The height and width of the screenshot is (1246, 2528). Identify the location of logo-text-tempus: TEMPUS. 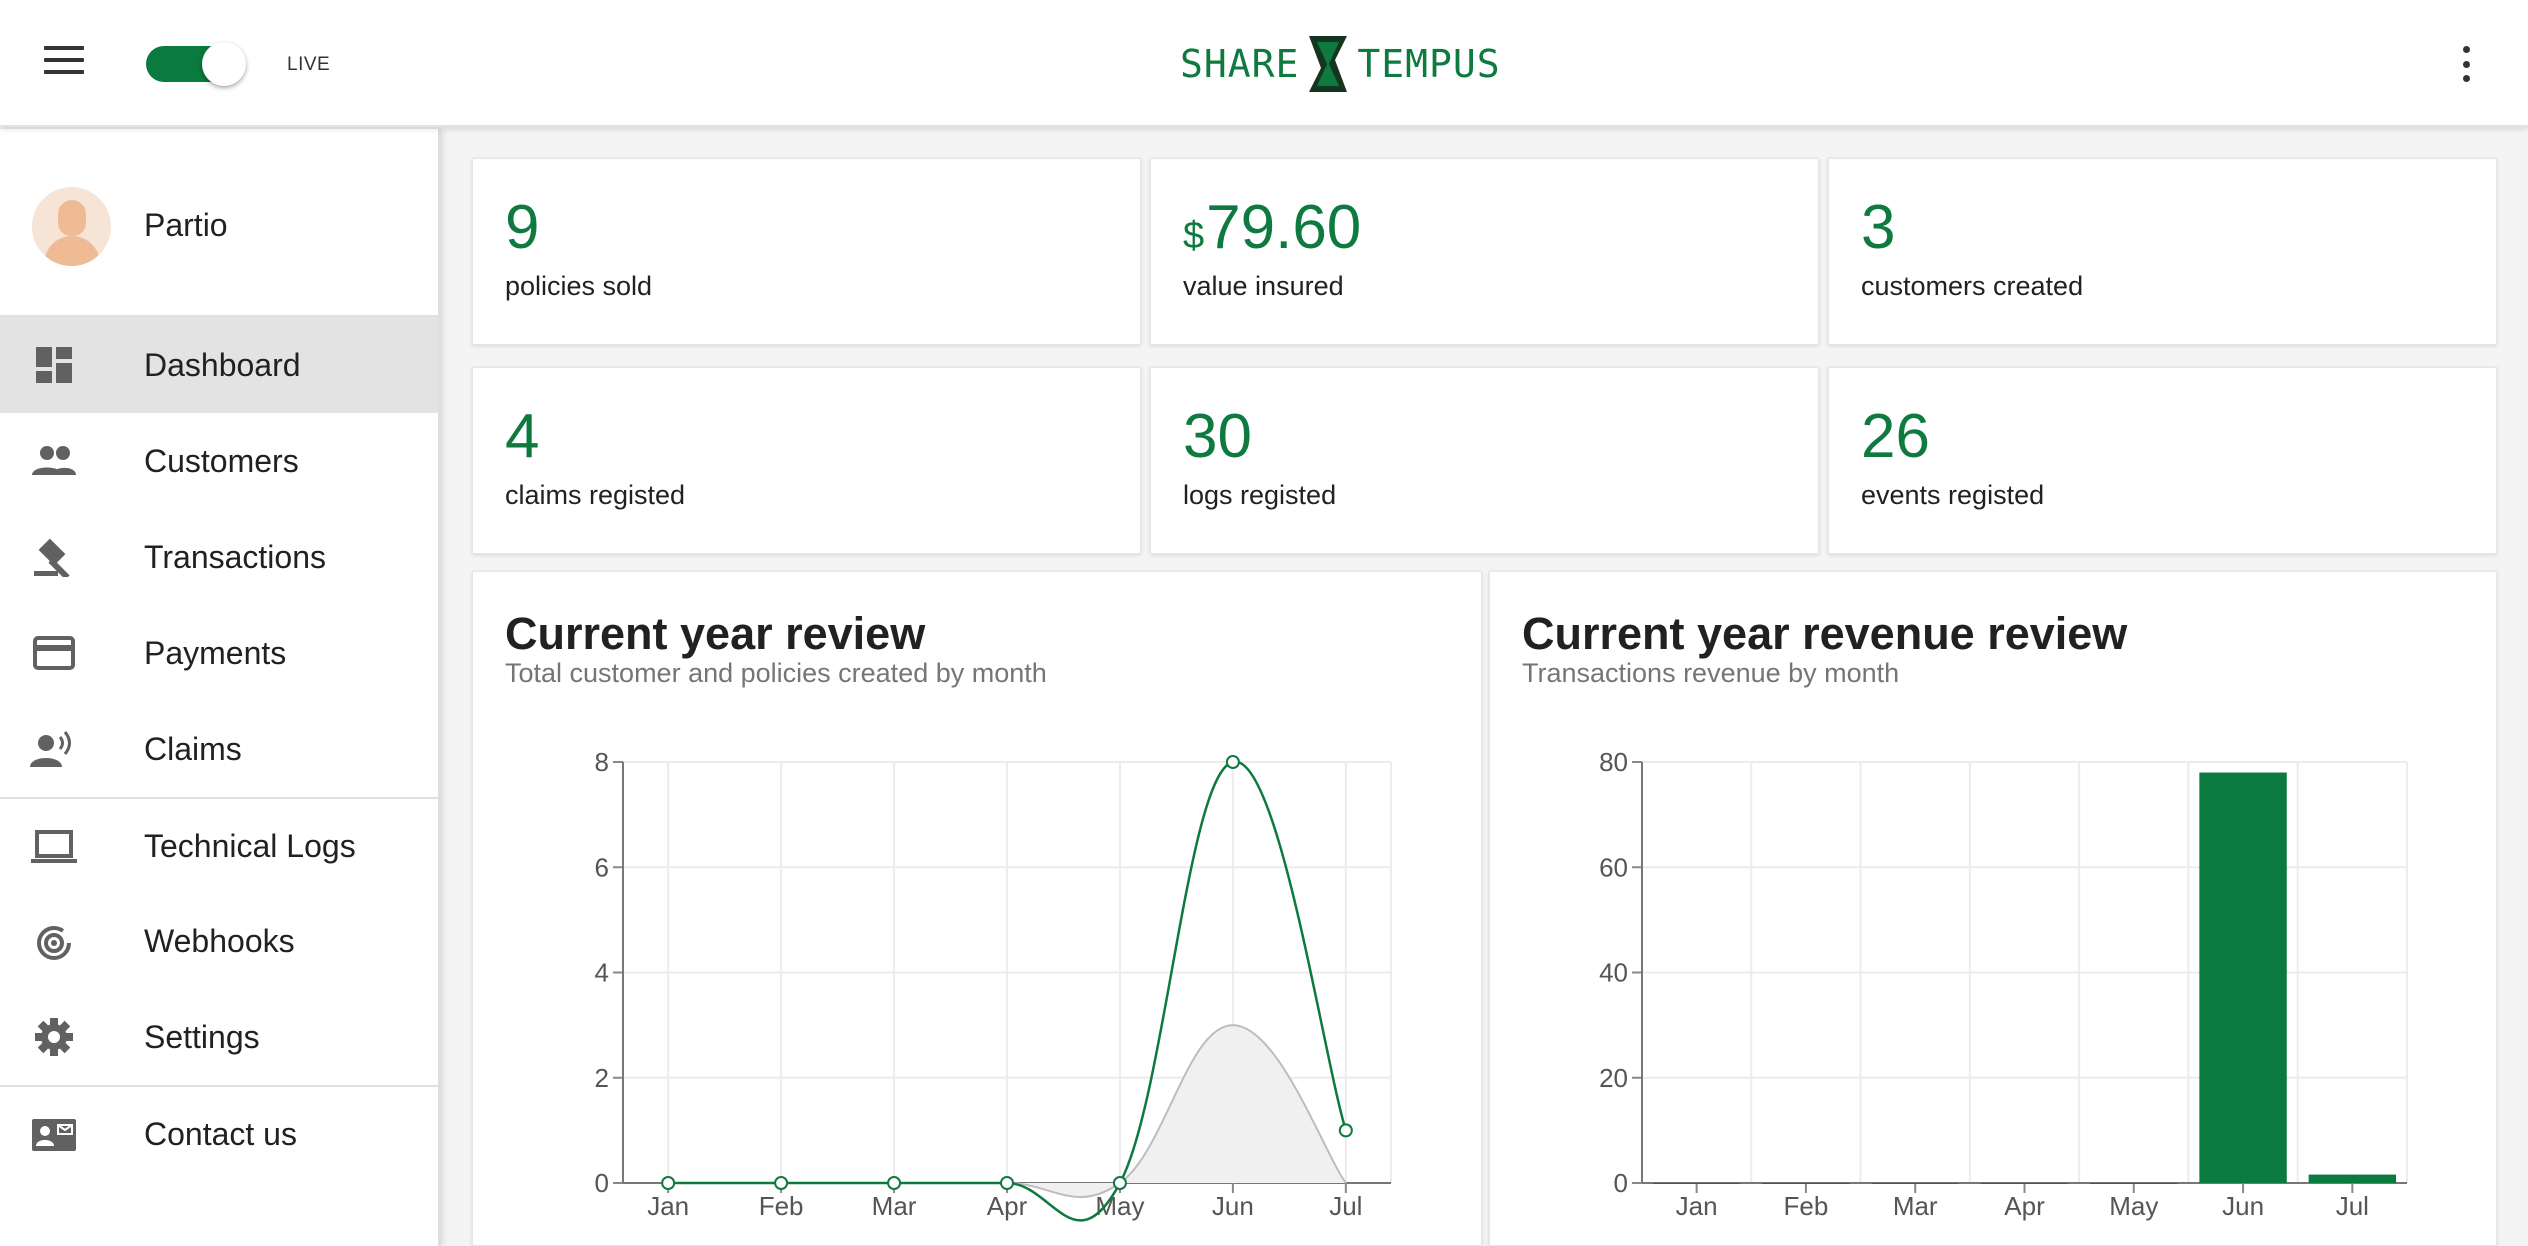
(1429, 64).